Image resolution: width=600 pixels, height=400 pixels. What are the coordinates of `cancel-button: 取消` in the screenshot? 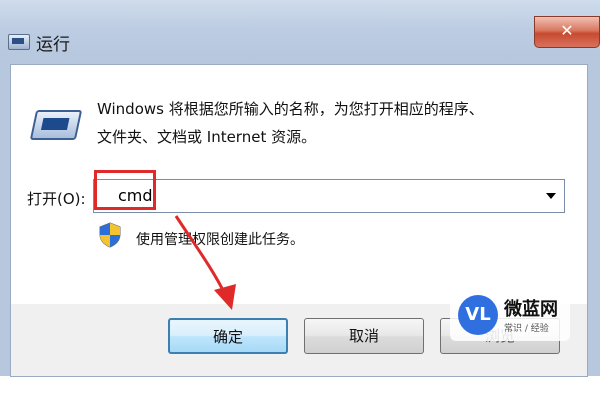 It's located at (364, 336).